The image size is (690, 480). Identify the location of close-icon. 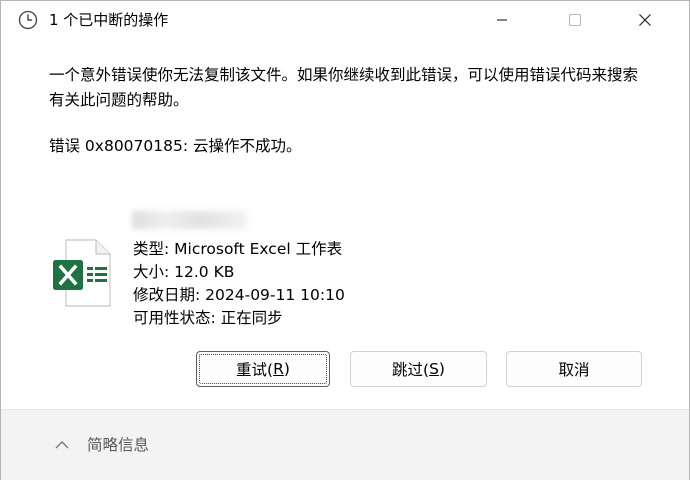
(645, 20).